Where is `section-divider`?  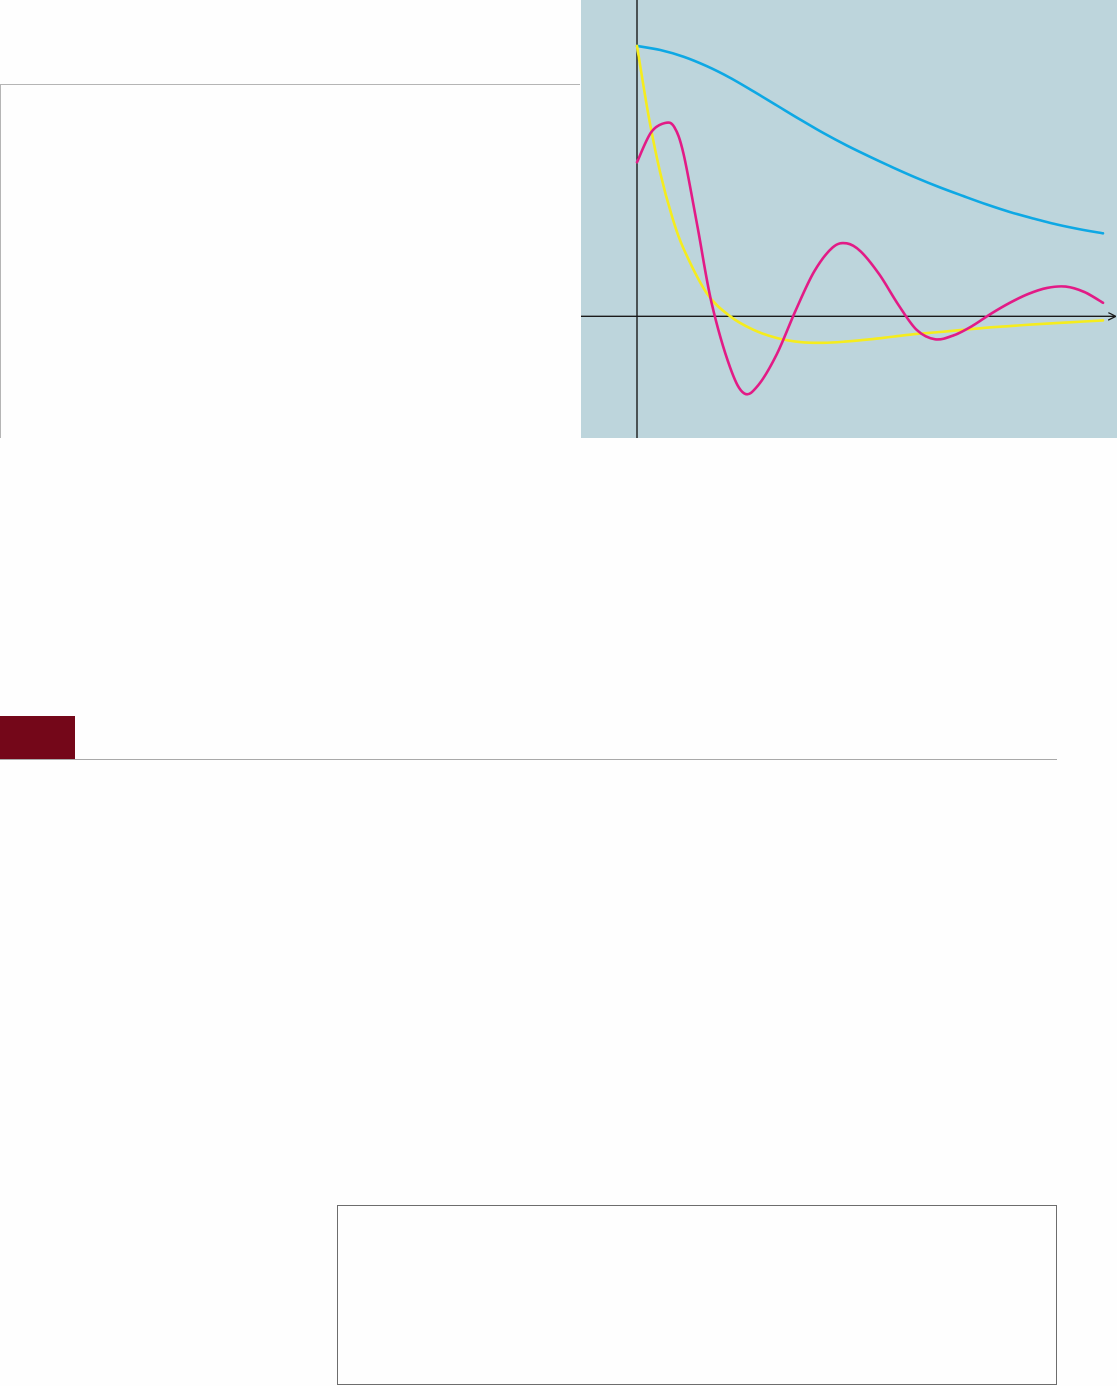 section-divider is located at coordinates (528, 759).